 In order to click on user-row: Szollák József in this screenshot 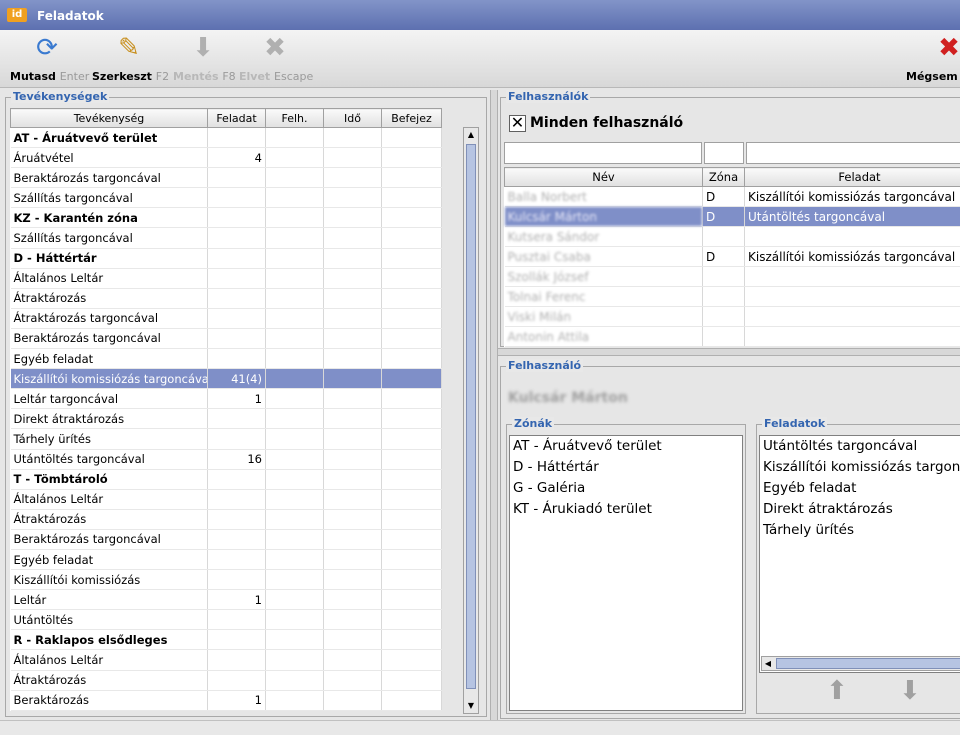, I will do `click(732, 276)`.